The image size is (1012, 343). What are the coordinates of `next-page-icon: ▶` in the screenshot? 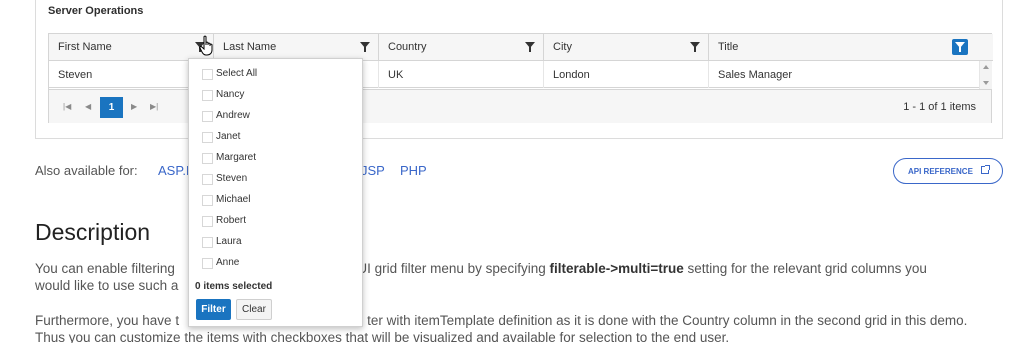 It's located at (134, 106).